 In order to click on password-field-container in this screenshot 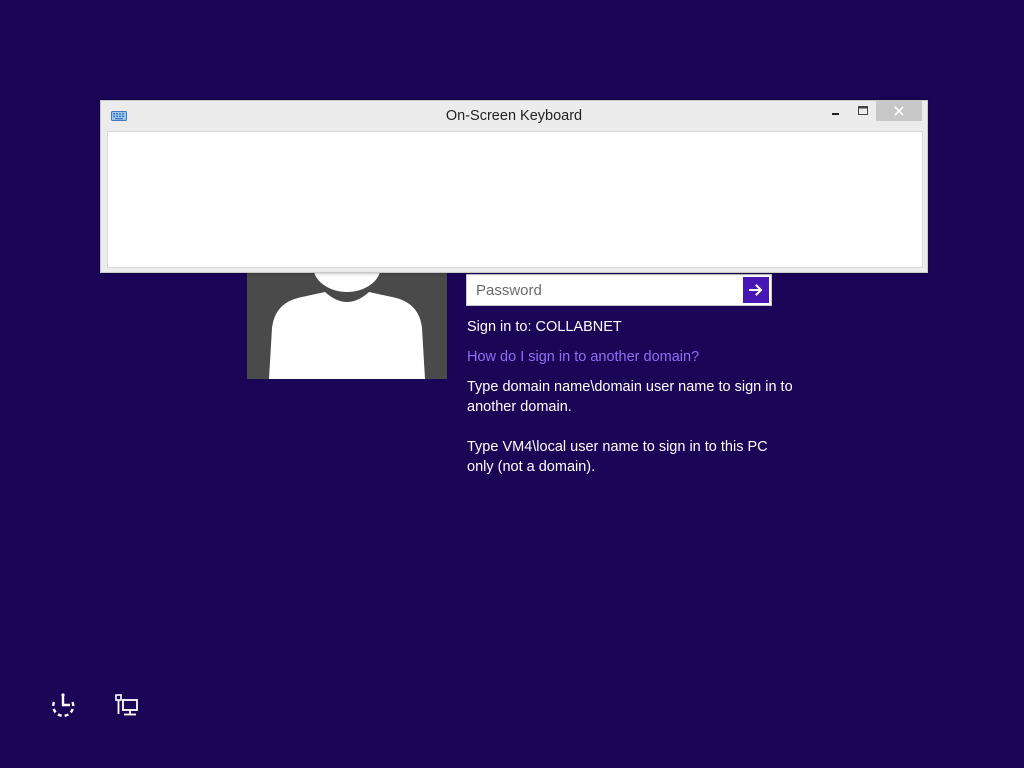, I will do `click(619, 290)`.